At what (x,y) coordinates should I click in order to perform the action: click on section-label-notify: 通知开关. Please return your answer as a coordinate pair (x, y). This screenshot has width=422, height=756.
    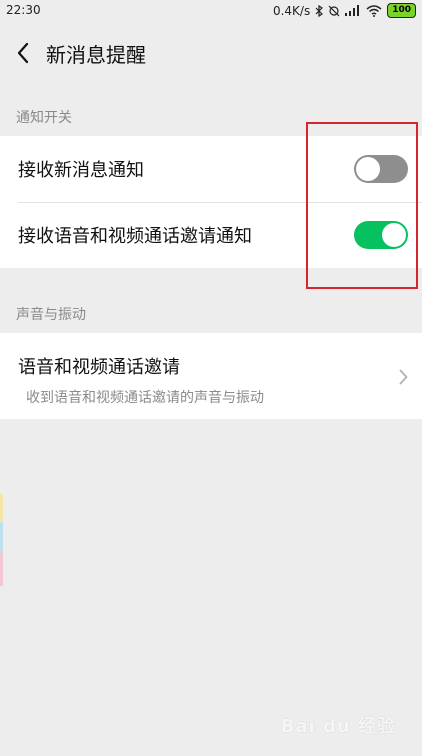
    Looking at the image, I should click on (44, 118).